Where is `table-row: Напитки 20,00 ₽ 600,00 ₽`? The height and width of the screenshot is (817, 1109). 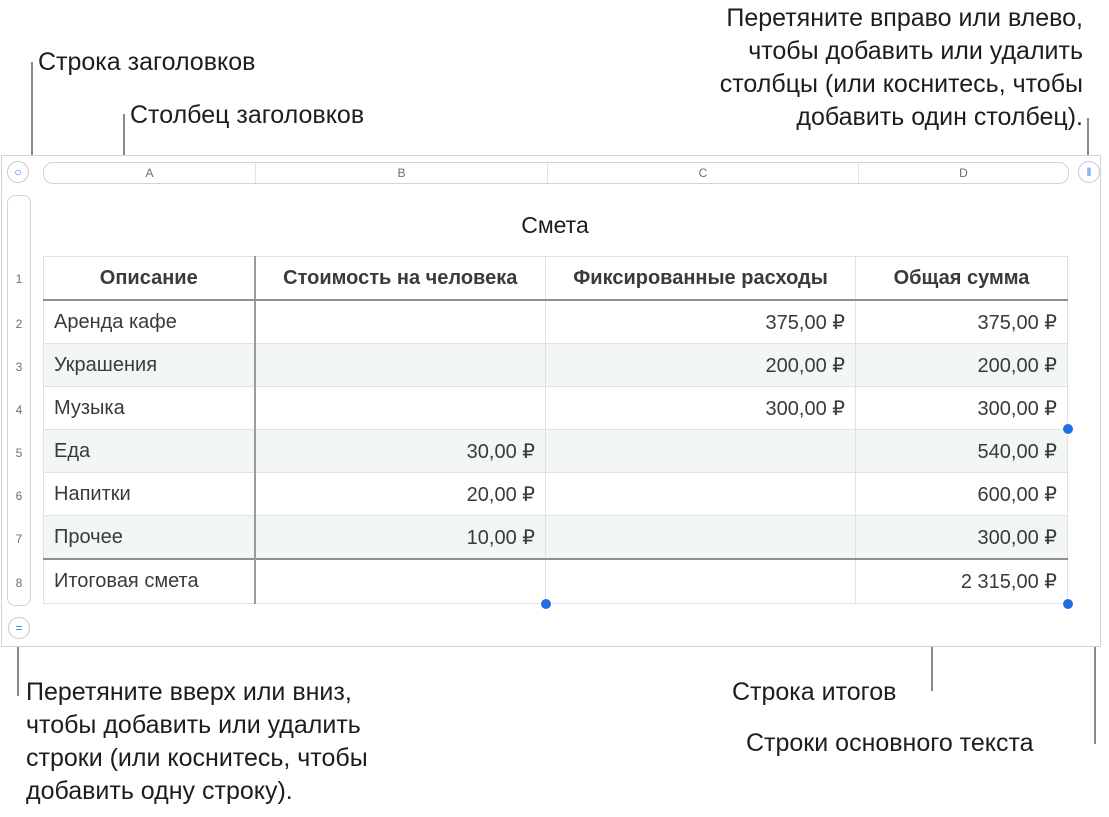 table-row: Напитки 20,00 ₽ 600,00 ₽ is located at coordinates (555, 494).